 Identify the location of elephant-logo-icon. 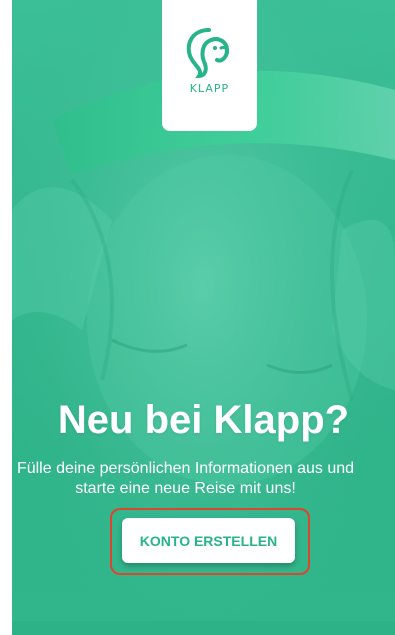
(207, 53).